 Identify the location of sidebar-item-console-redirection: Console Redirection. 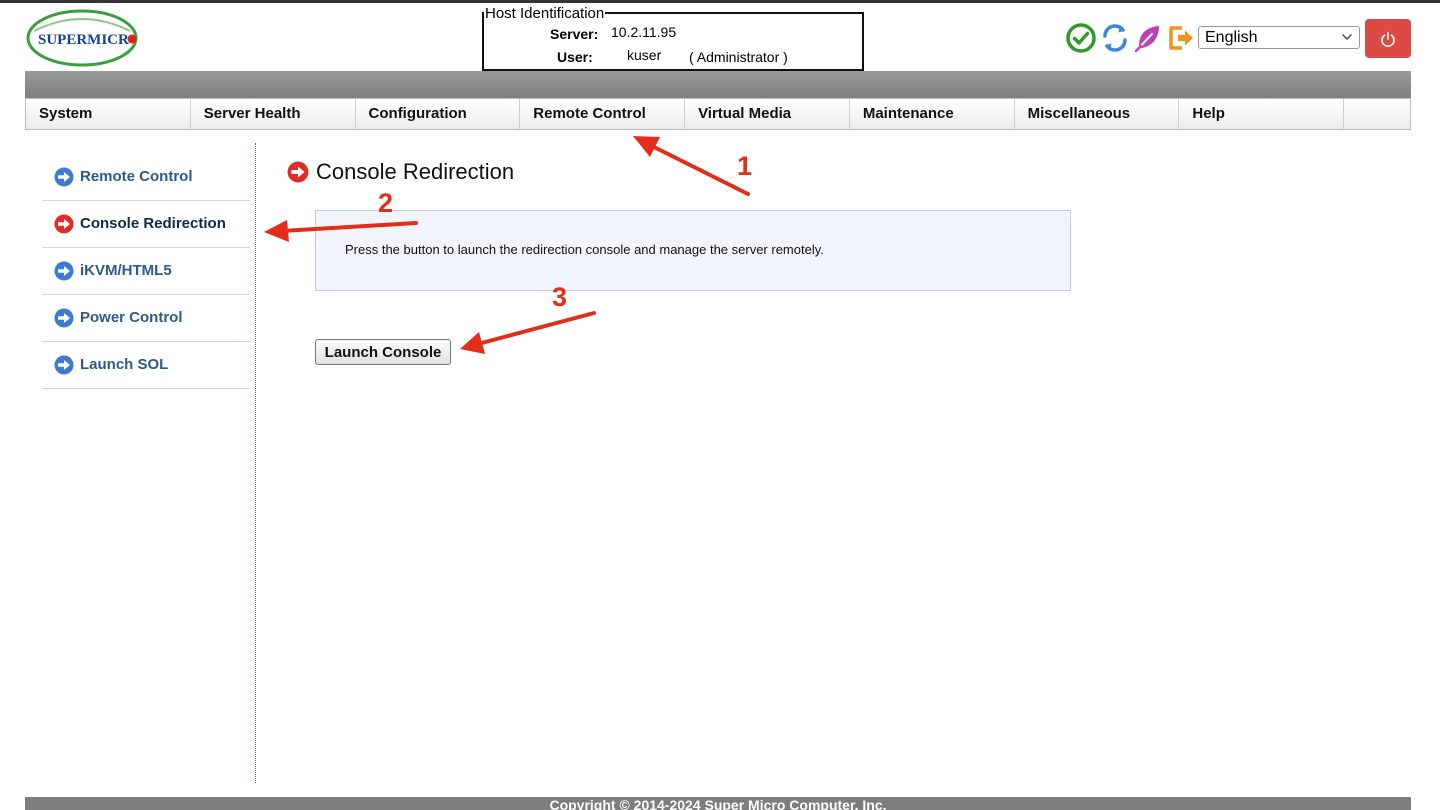
(146, 224).